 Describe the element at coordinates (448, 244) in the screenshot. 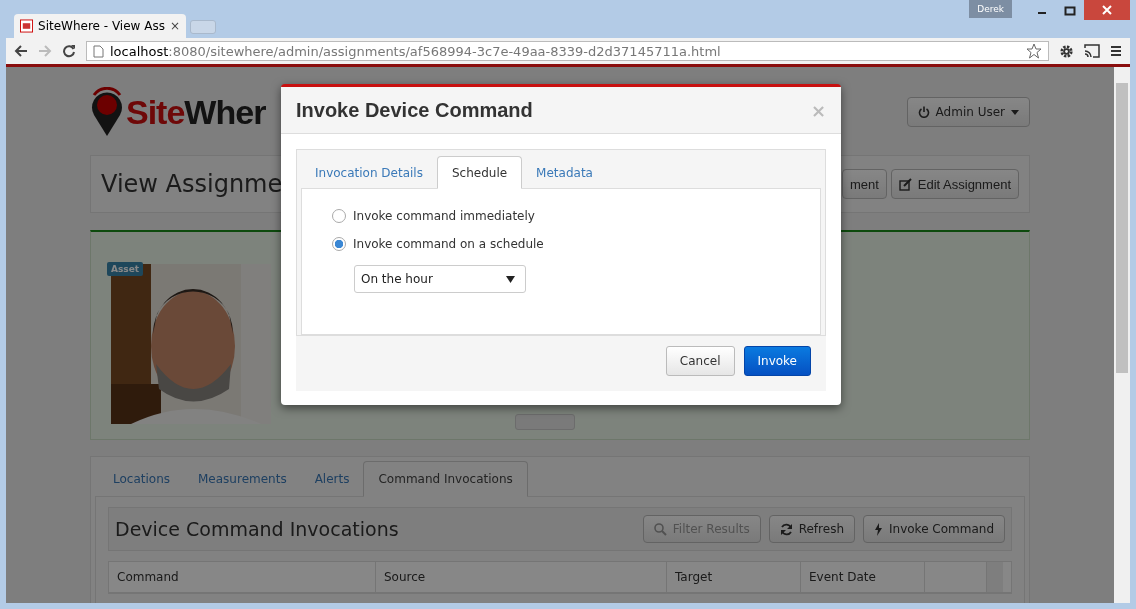

I see `radio-label: Invoke command on a schedule` at that location.